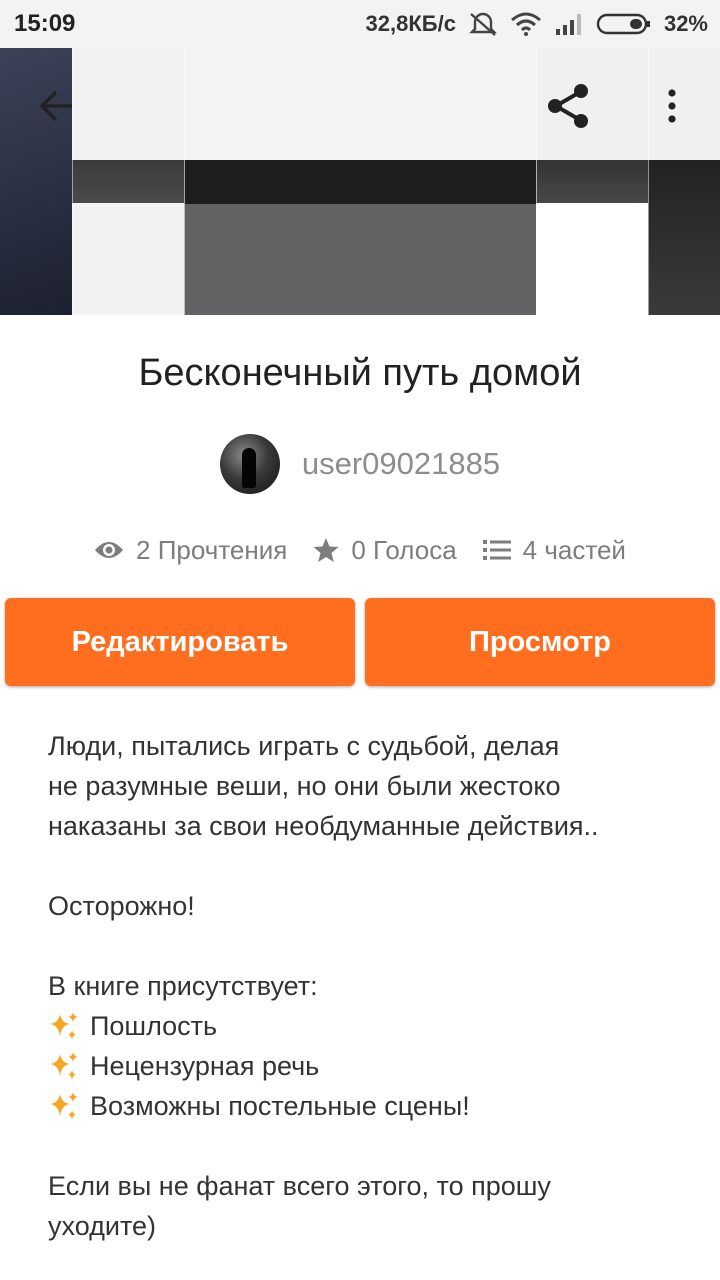  What do you see at coordinates (183, 986) in the screenshot?
I see `contains-heading: В книге присутствует:` at bounding box center [183, 986].